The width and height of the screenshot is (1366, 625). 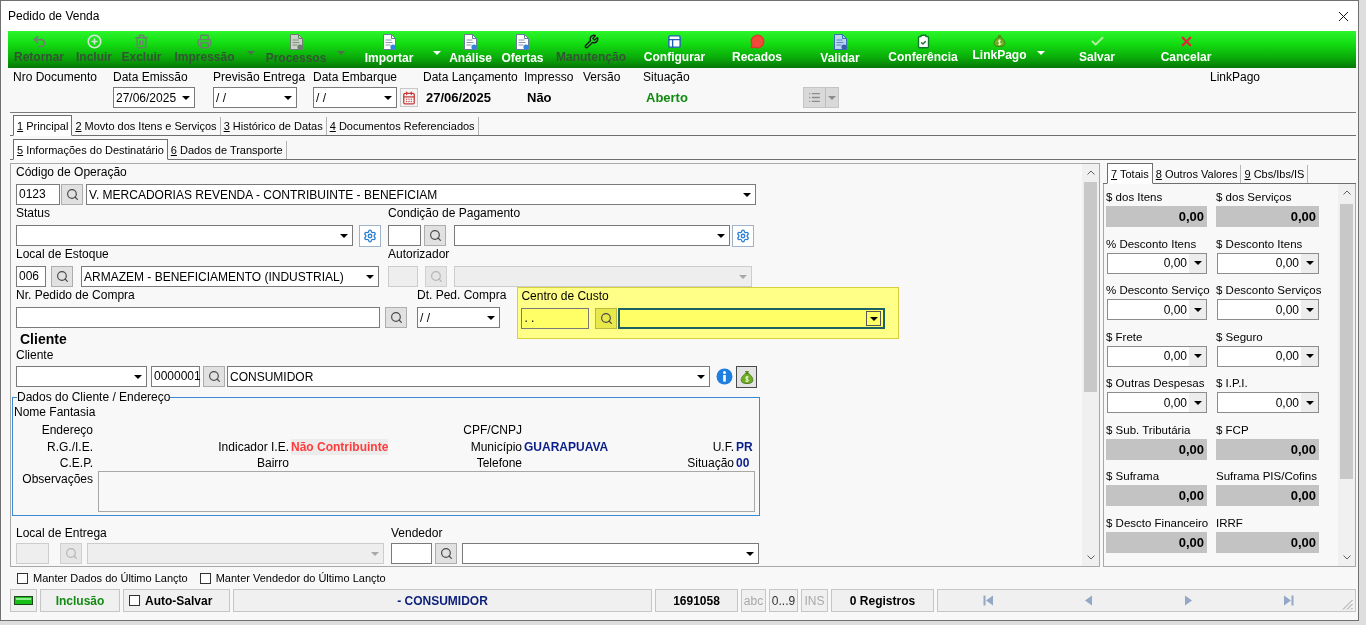 What do you see at coordinates (1097, 41) in the screenshot?
I see `checkmark-icon` at bounding box center [1097, 41].